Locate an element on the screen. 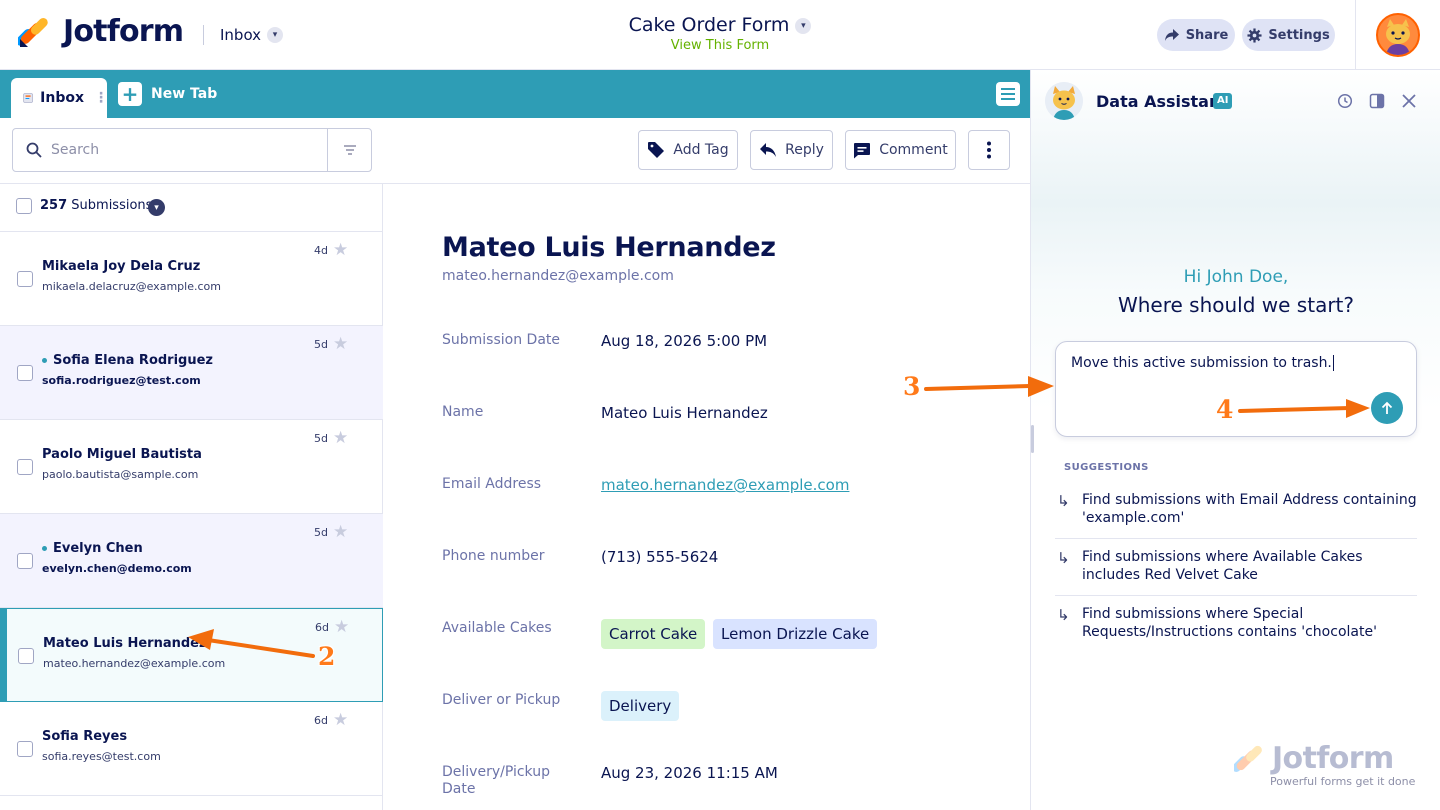 The height and width of the screenshot is (810, 1440). field-label-deliver: Deliver or Pickup is located at coordinates (501, 700).